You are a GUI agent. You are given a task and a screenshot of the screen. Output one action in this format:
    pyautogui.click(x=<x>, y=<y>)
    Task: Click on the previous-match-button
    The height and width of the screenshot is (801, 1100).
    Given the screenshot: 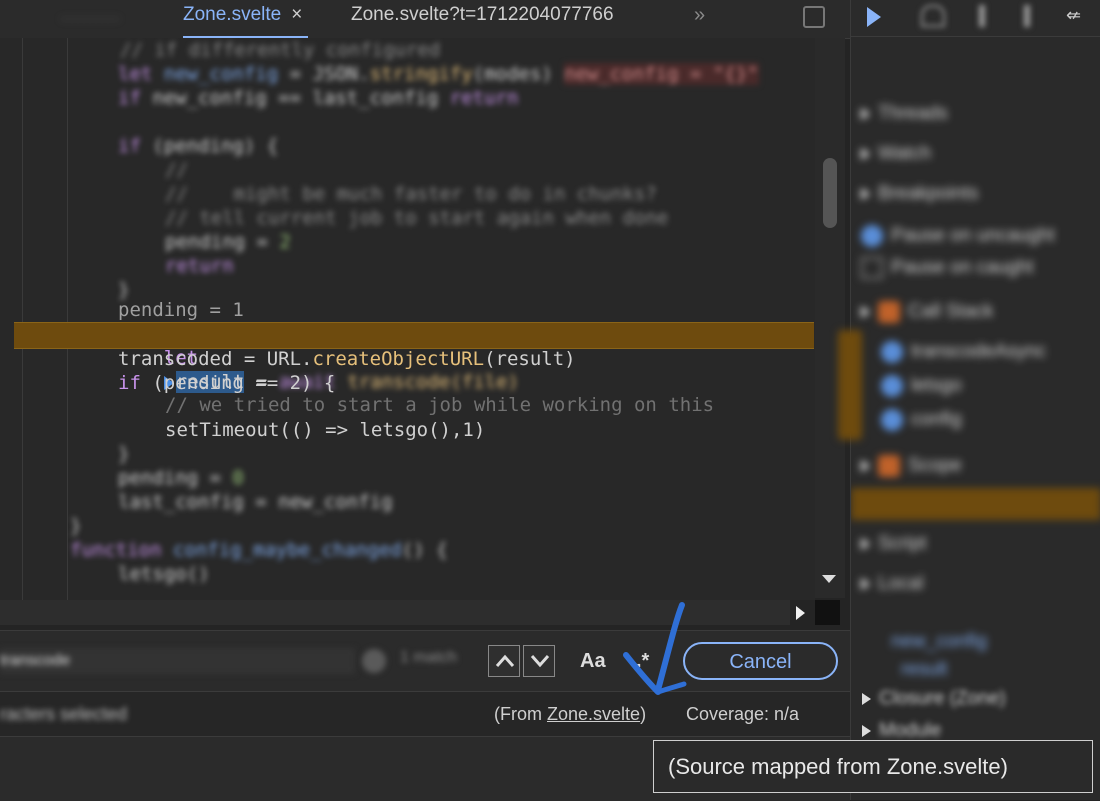 What is the action you would take?
    pyautogui.click(x=504, y=661)
    